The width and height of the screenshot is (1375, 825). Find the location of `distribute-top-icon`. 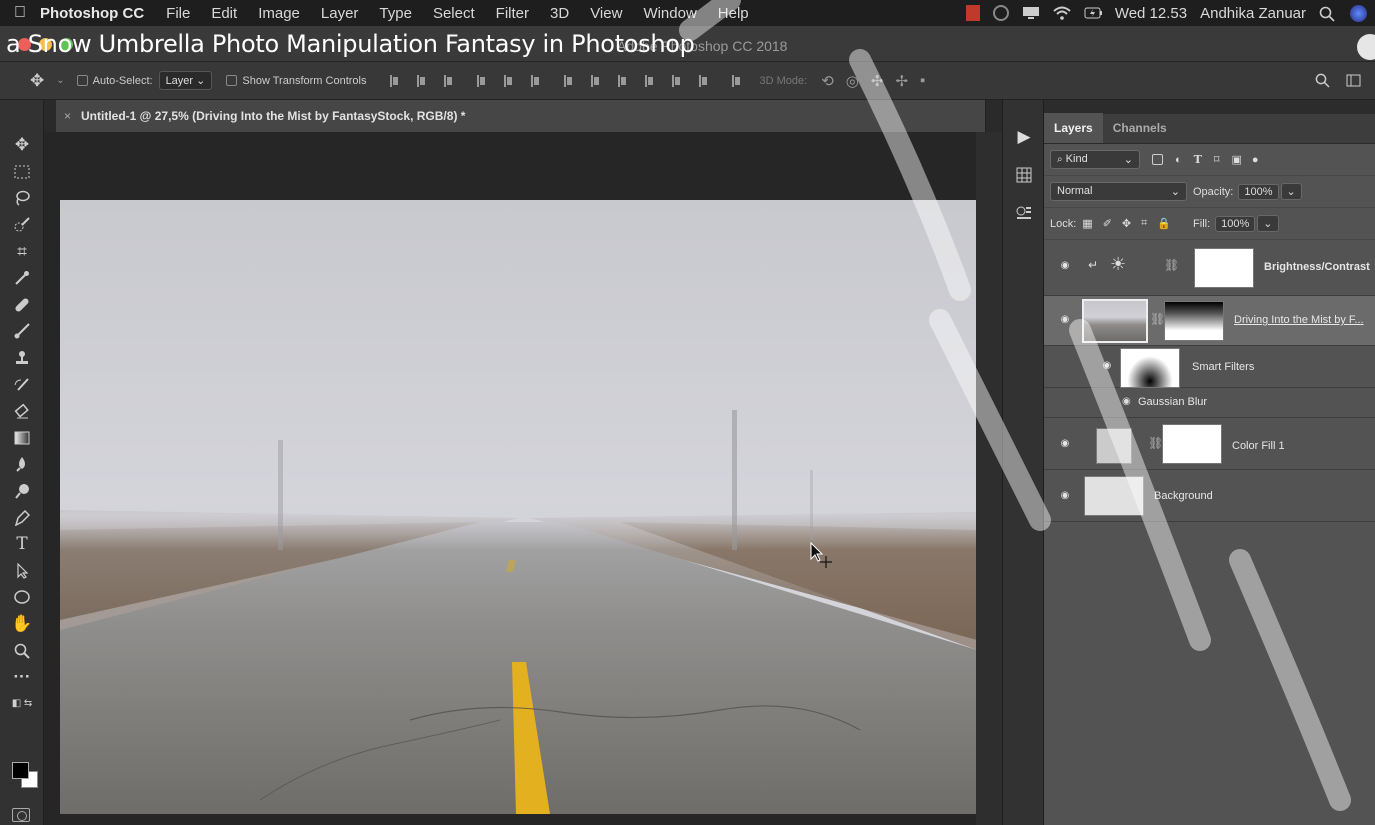

distribute-top-icon is located at coordinates (567, 81).